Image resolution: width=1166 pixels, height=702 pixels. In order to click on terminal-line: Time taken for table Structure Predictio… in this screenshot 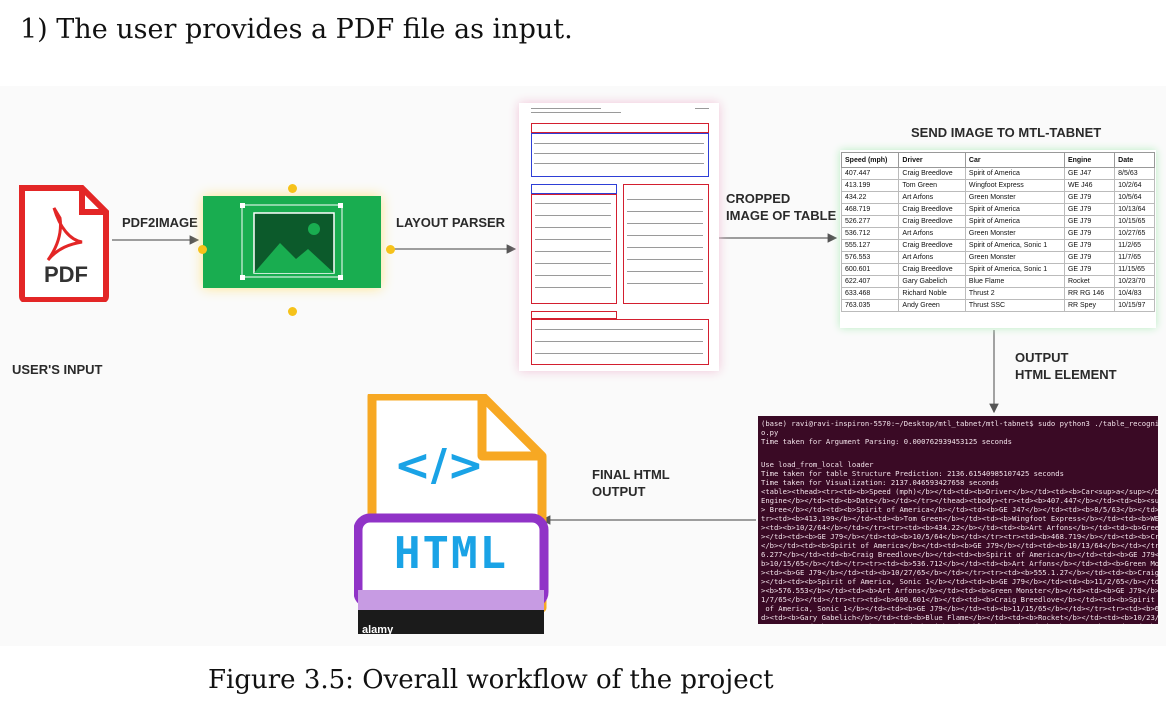, I will do `click(912, 473)`.